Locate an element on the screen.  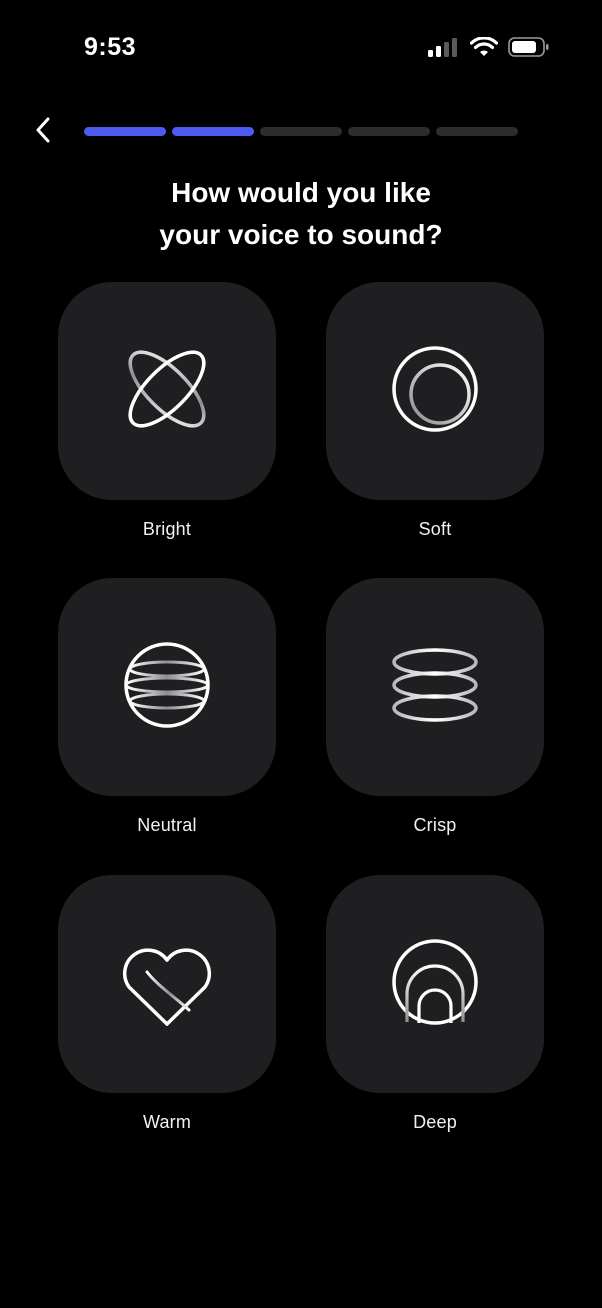
status-icons is located at coordinates (489, 49).